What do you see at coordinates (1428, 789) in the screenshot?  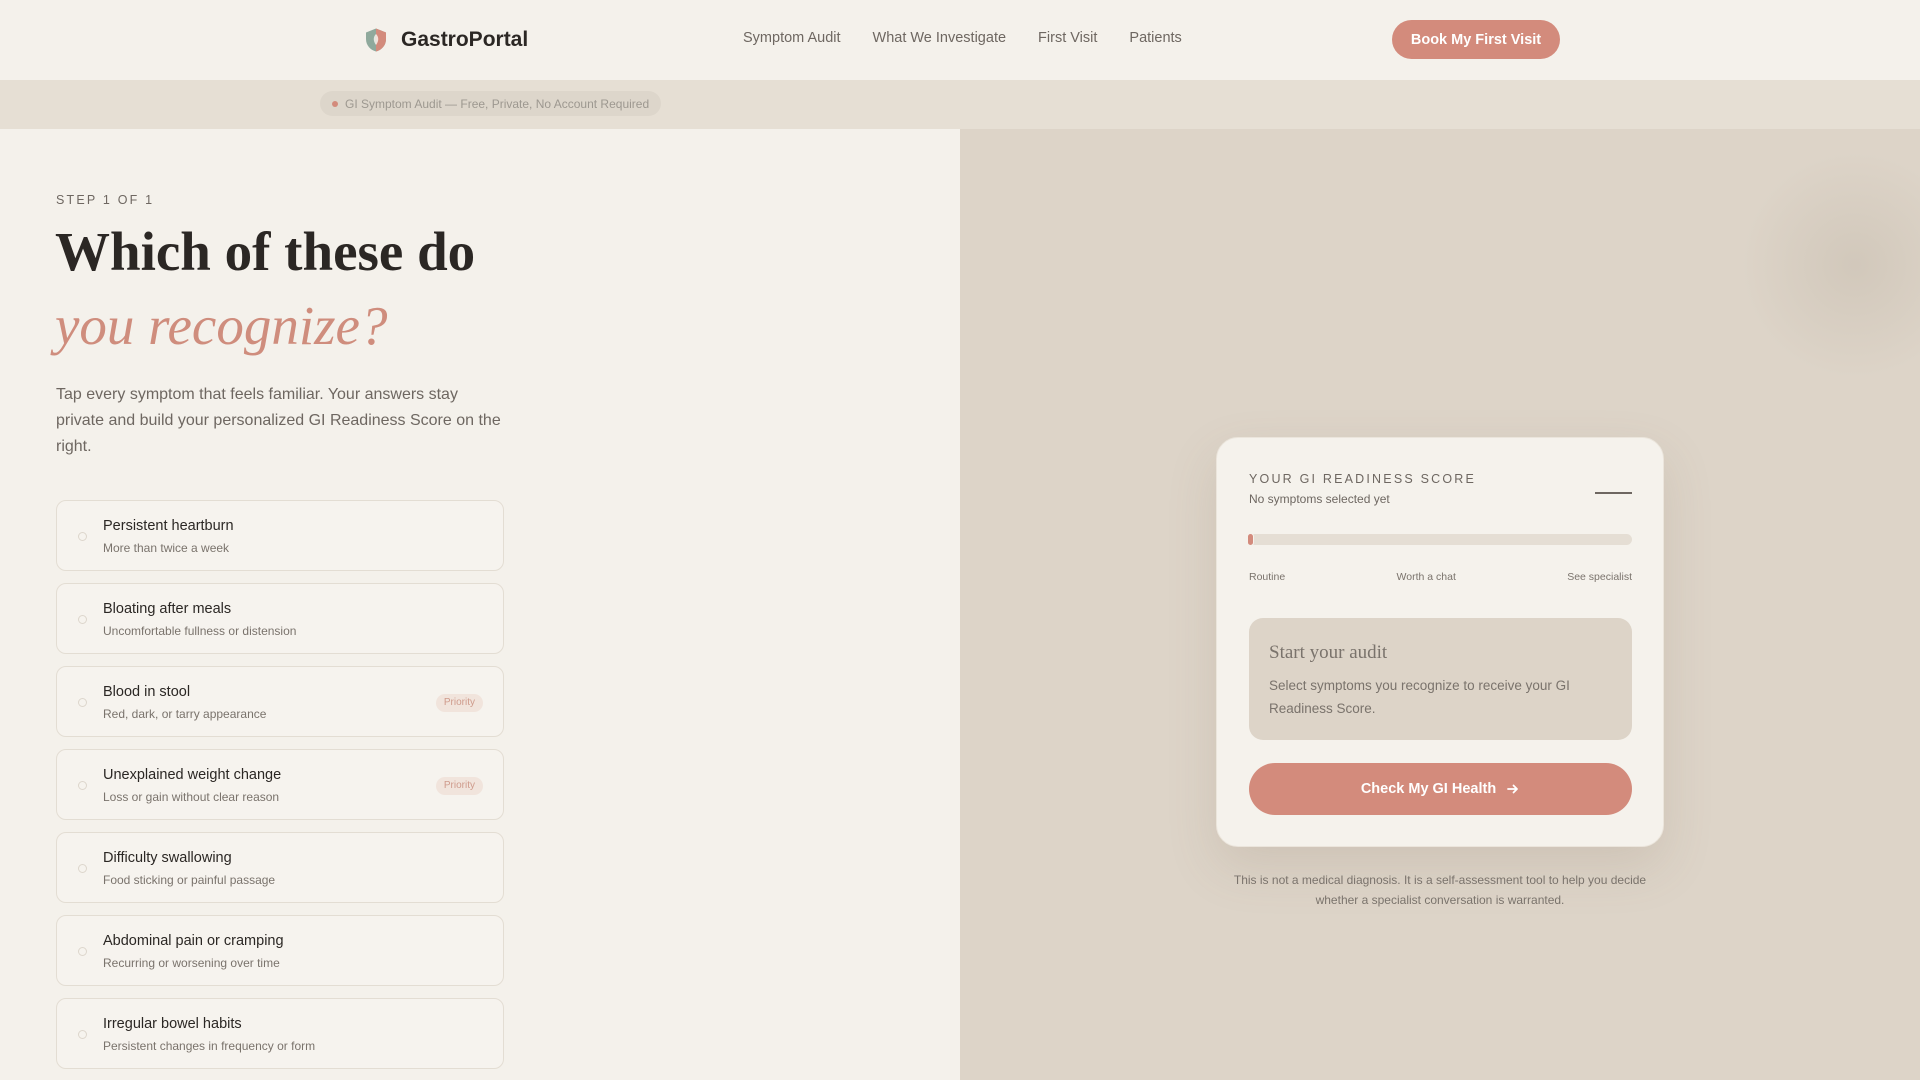 I see `check-gi-health-label: Check My GI Health` at bounding box center [1428, 789].